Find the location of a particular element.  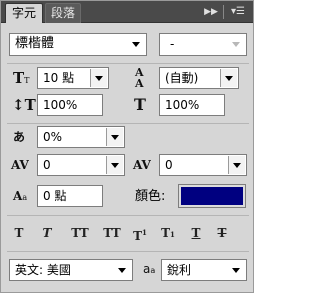

color-swatch is located at coordinates (212, 196).